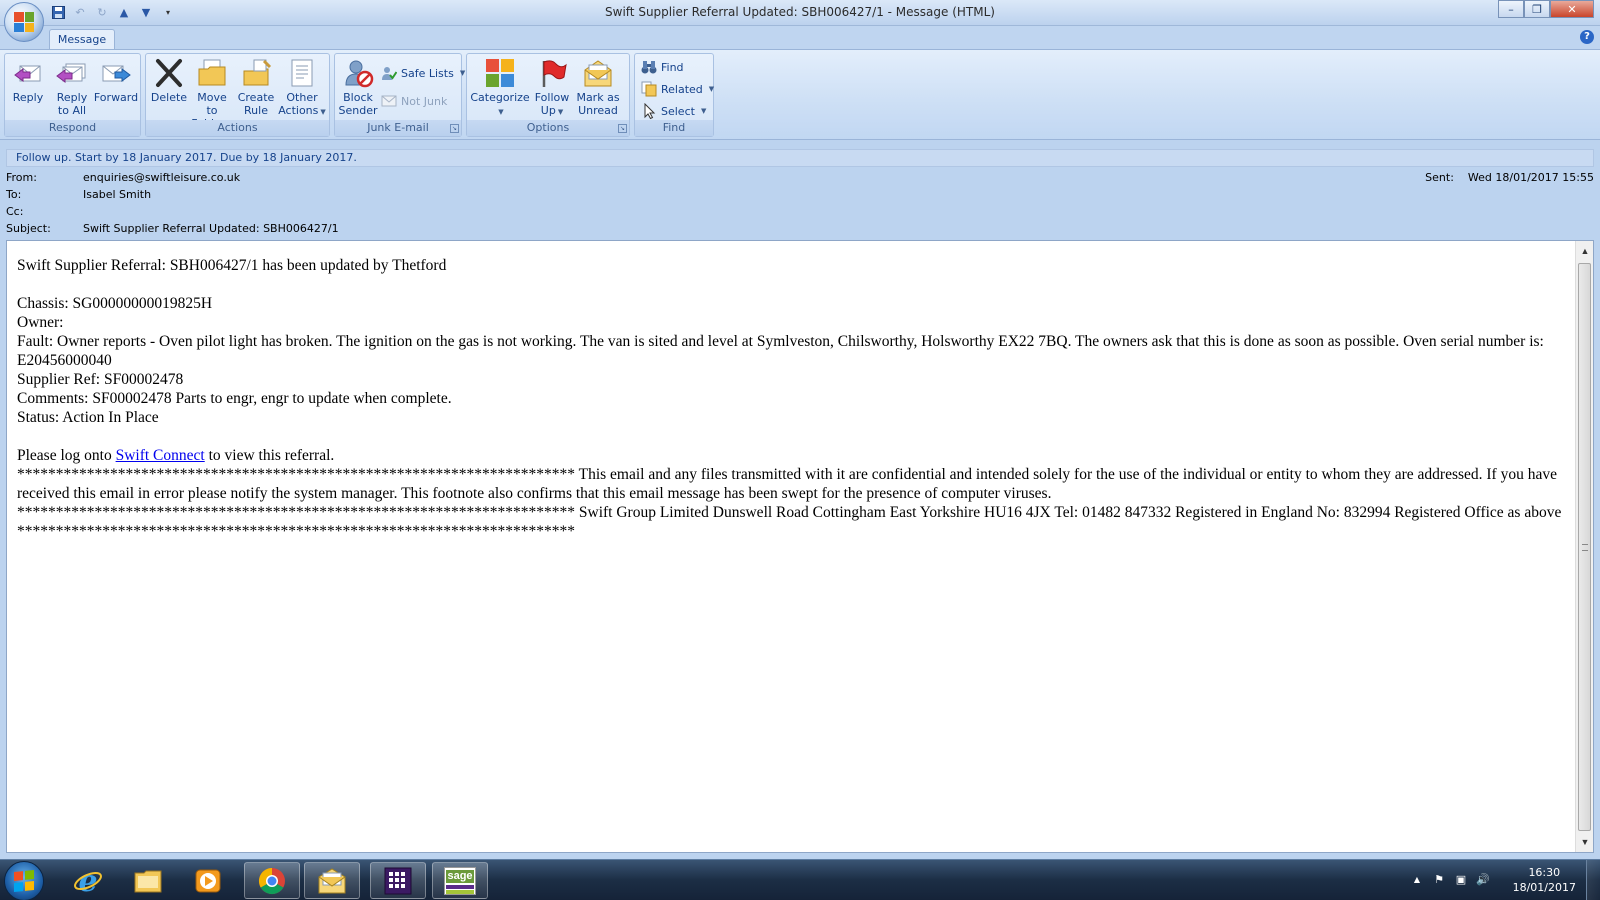 The height and width of the screenshot is (900, 1600). I want to click on sage-icon: sage, so click(460, 880).